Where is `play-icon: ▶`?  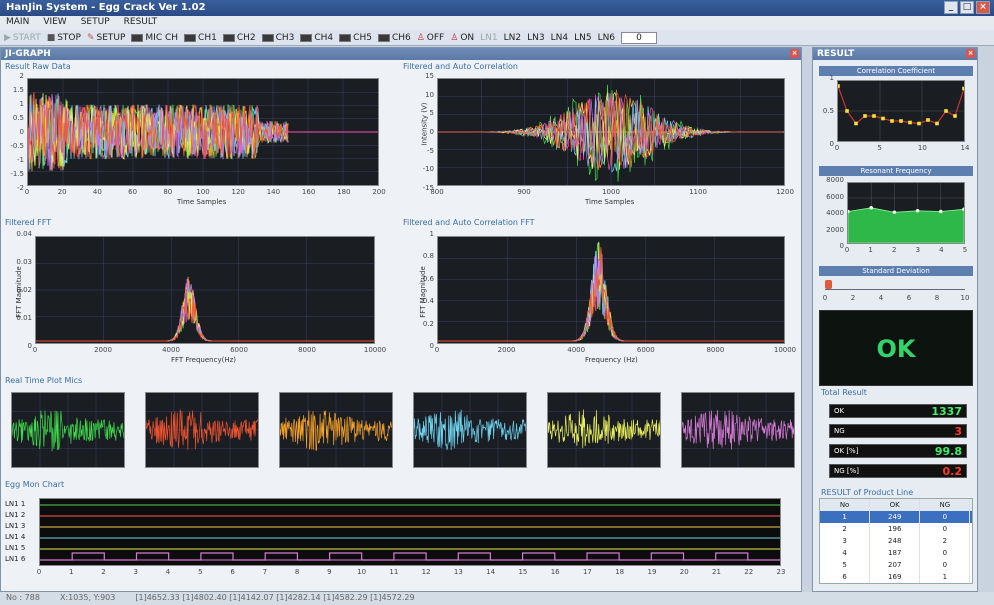
play-icon: ▶ is located at coordinates (7, 37).